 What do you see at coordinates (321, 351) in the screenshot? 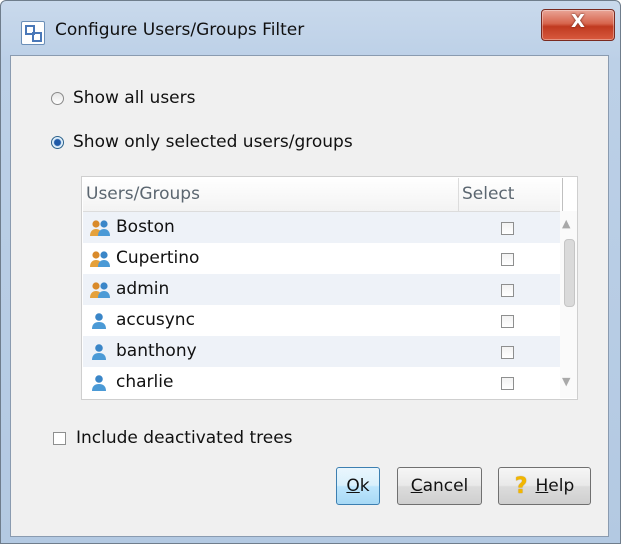
I see `table-row: banthony` at bounding box center [321, 351].